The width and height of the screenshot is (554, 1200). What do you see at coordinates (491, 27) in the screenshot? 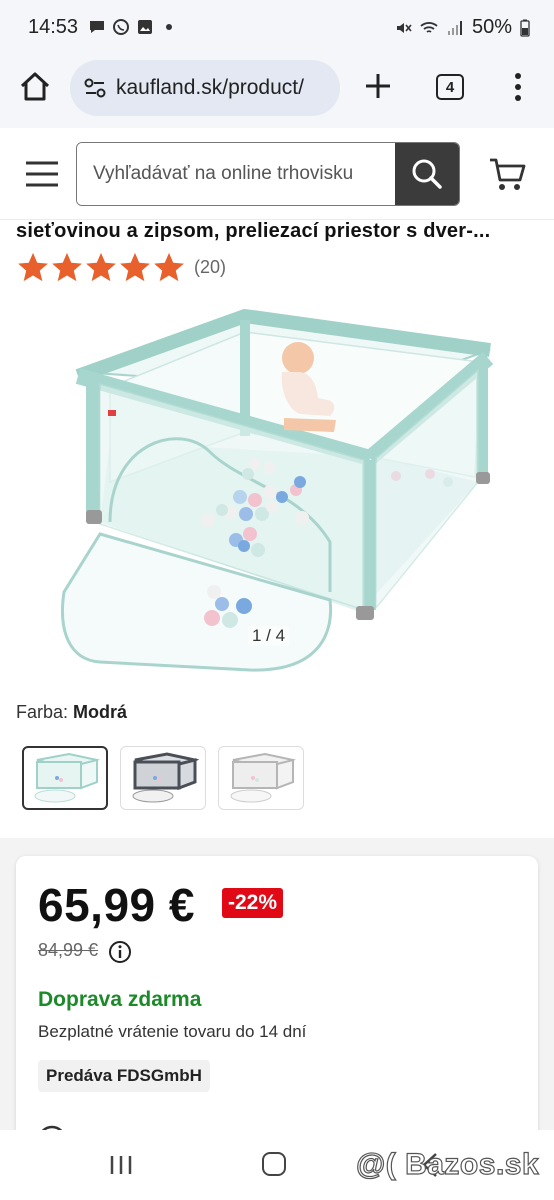
I see `battery-percent: 50%` at bounding box center [491, 27].